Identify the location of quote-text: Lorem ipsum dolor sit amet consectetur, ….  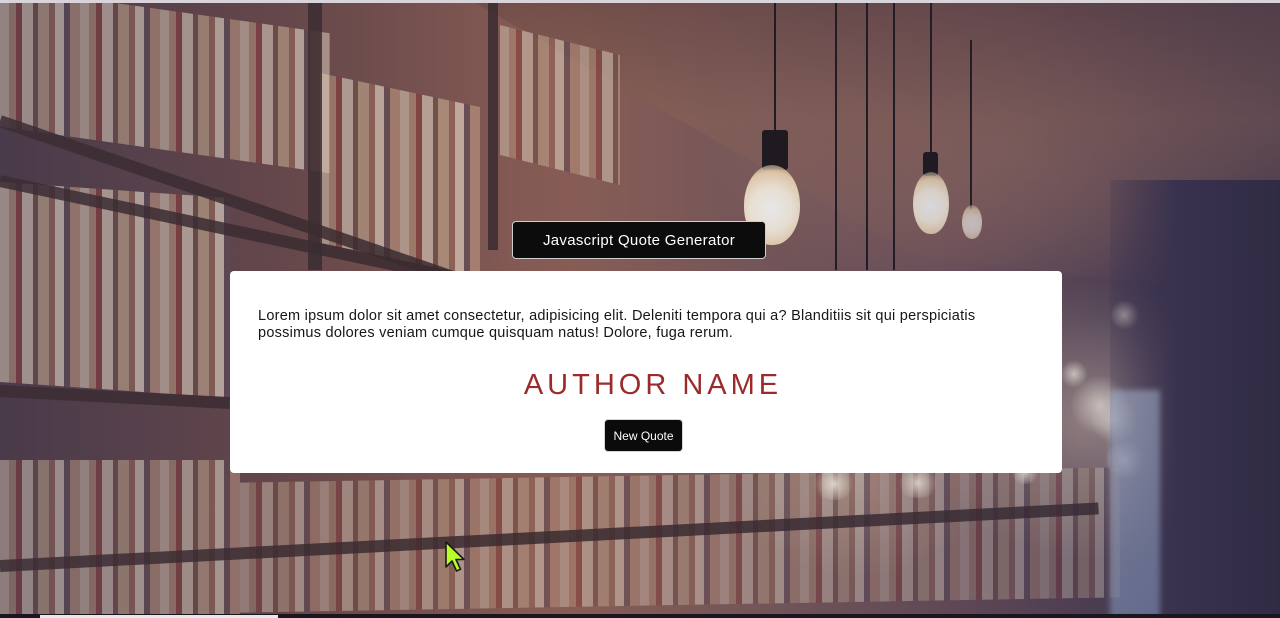
(617, 324).